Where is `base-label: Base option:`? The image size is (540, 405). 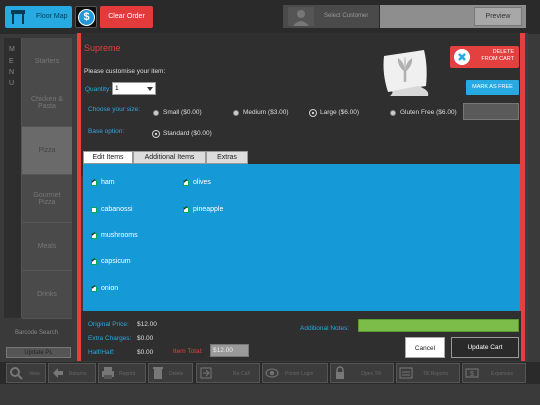 base-label: Base option: is located at coordinates (106, 131).